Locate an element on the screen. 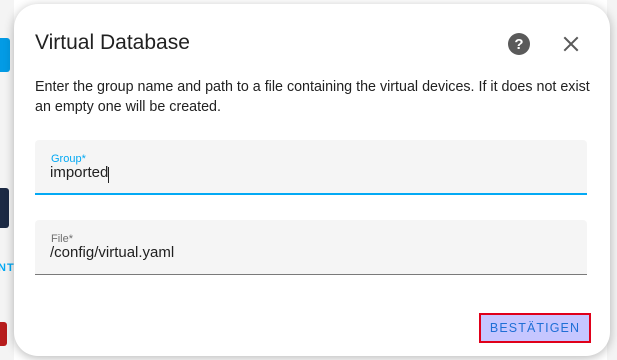 Image resolution: width=617 pixels, height=360 pixels. close-icon is located at coordinates (571, 44).